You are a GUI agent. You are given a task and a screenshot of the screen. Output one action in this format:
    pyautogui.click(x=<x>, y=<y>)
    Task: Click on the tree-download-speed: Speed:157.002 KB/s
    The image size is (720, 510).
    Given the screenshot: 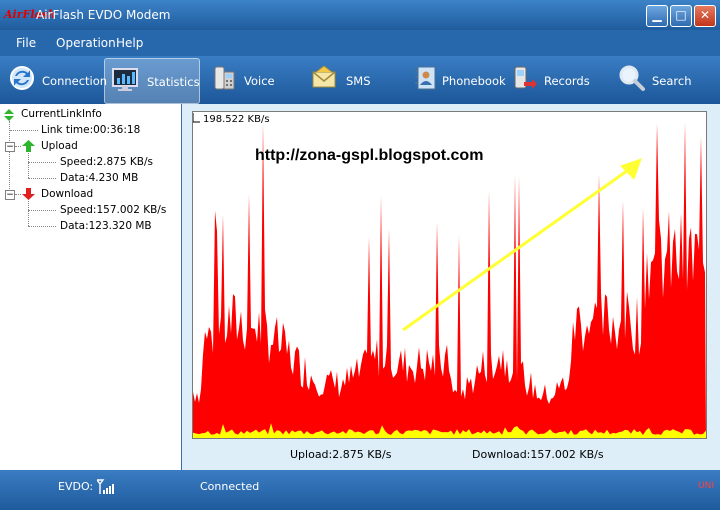 What is the action you would take?
    pyautogui.click(x=113, y=210)
    